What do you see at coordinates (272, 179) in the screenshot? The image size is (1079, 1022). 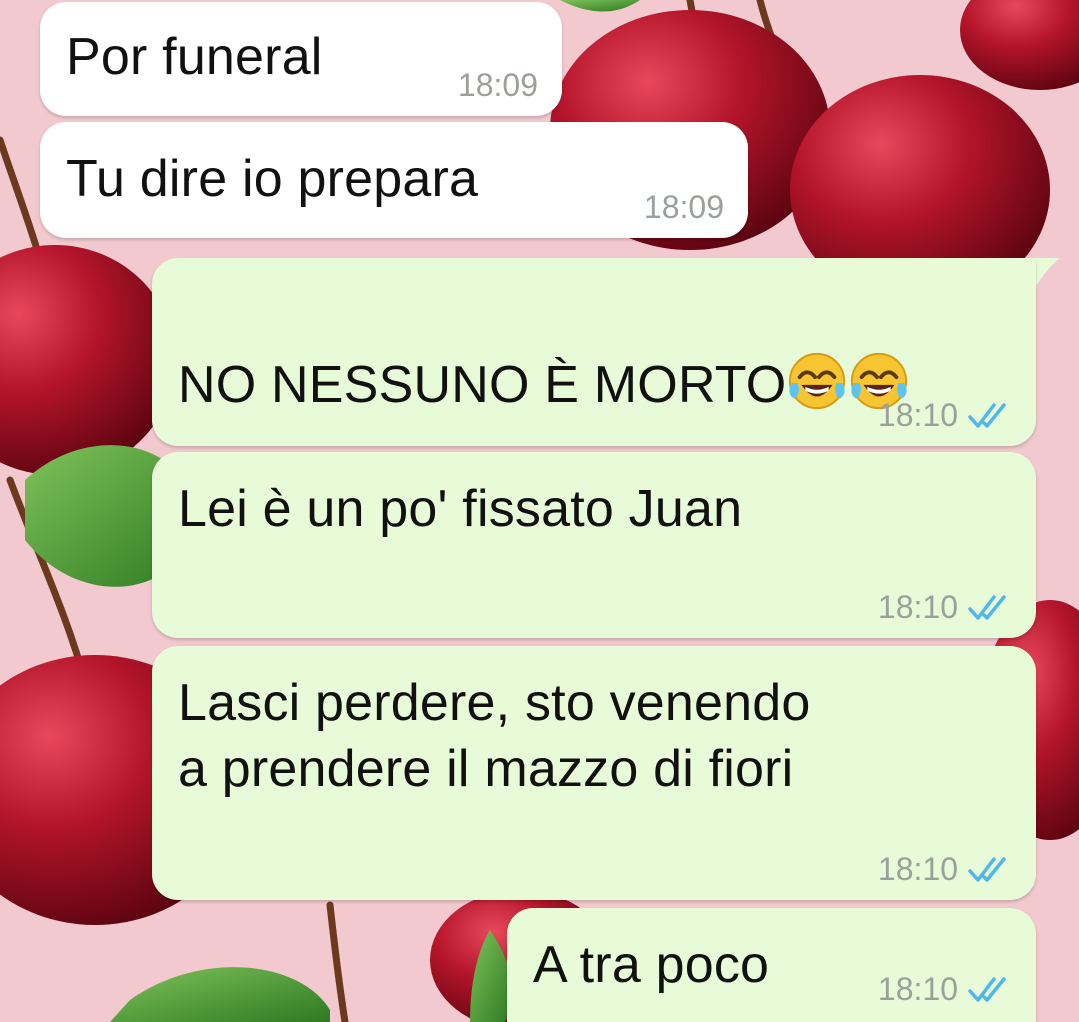 I see `message-text: Tu dire io prepara` at bounding box center [272, 179].